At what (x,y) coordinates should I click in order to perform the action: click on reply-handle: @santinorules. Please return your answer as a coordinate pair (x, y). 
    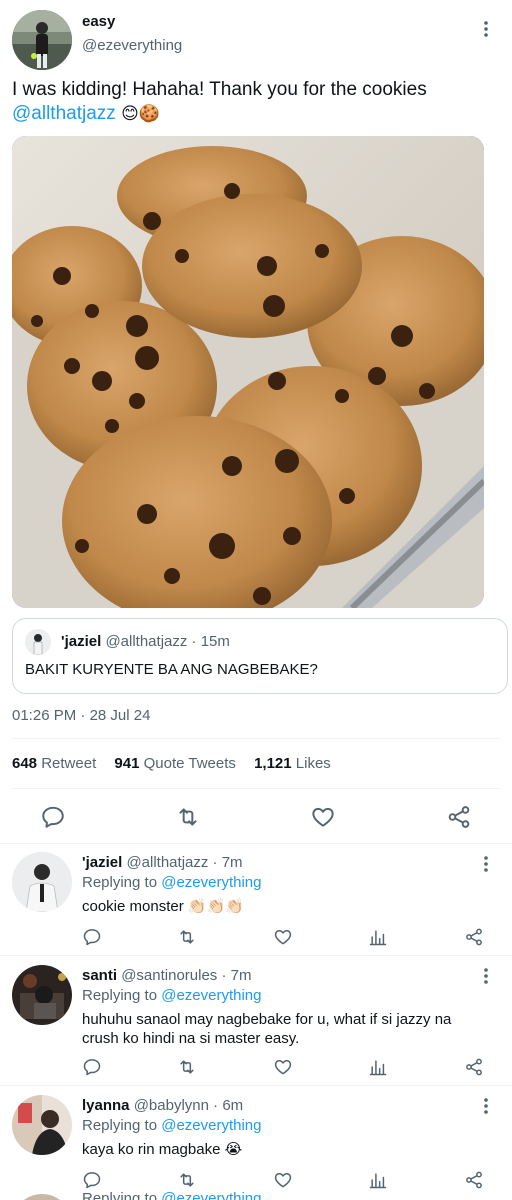
    Looking at the image, I should click on (169, 975).